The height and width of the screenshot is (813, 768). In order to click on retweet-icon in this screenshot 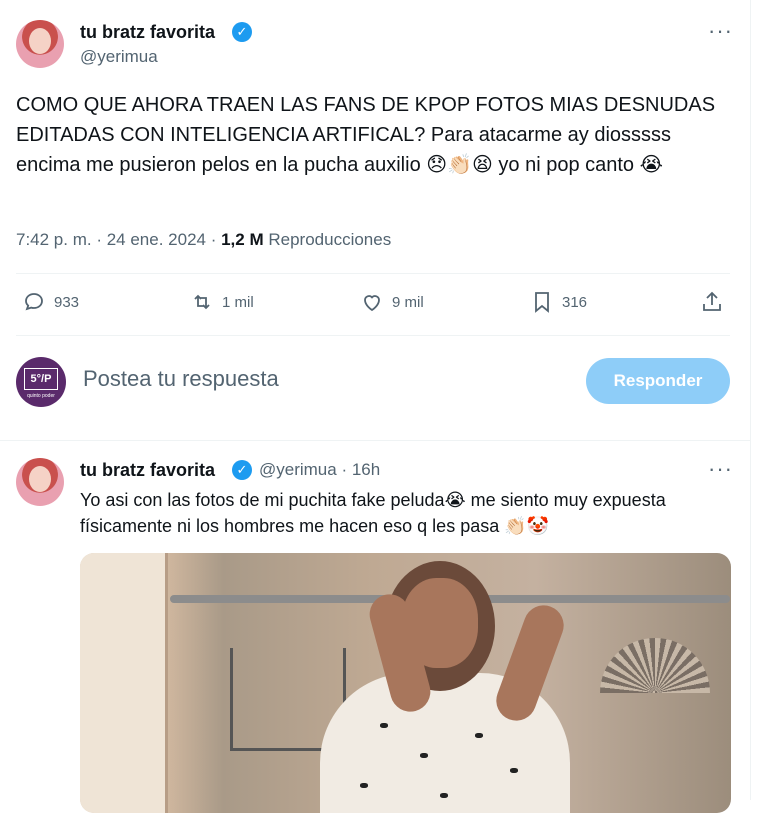, I will do `click(202, 302)`.